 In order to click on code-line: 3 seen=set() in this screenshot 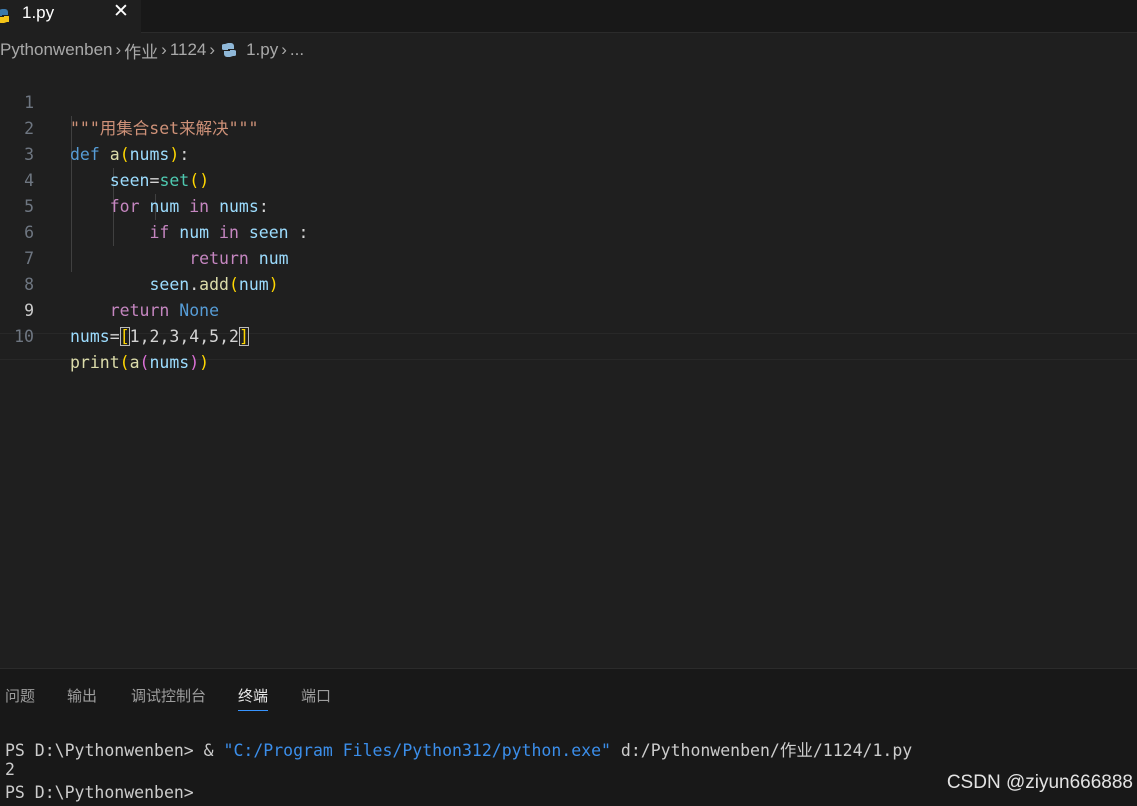, I will do `click(568, 153)`.